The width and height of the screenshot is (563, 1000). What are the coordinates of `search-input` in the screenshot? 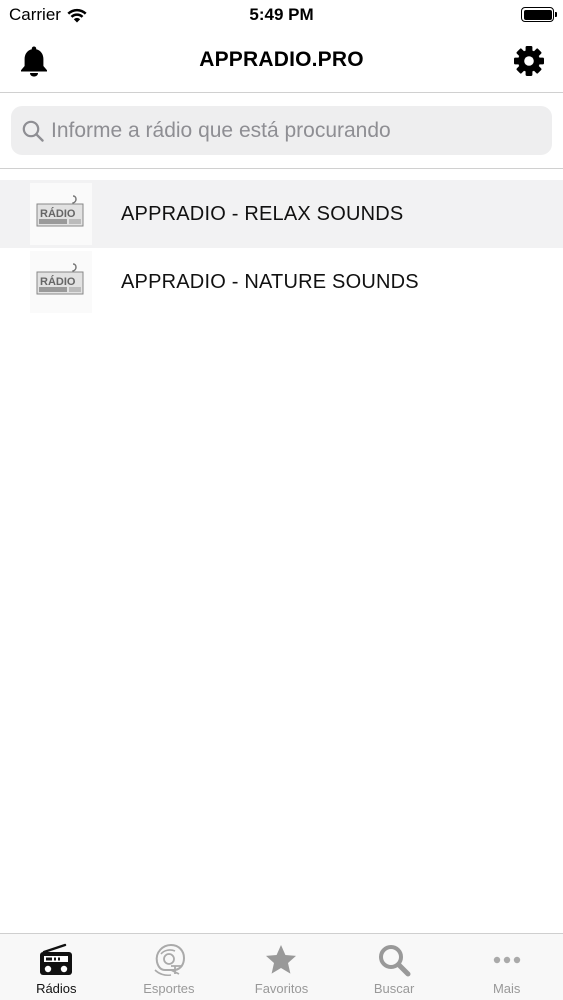 It's located at (291, 130).